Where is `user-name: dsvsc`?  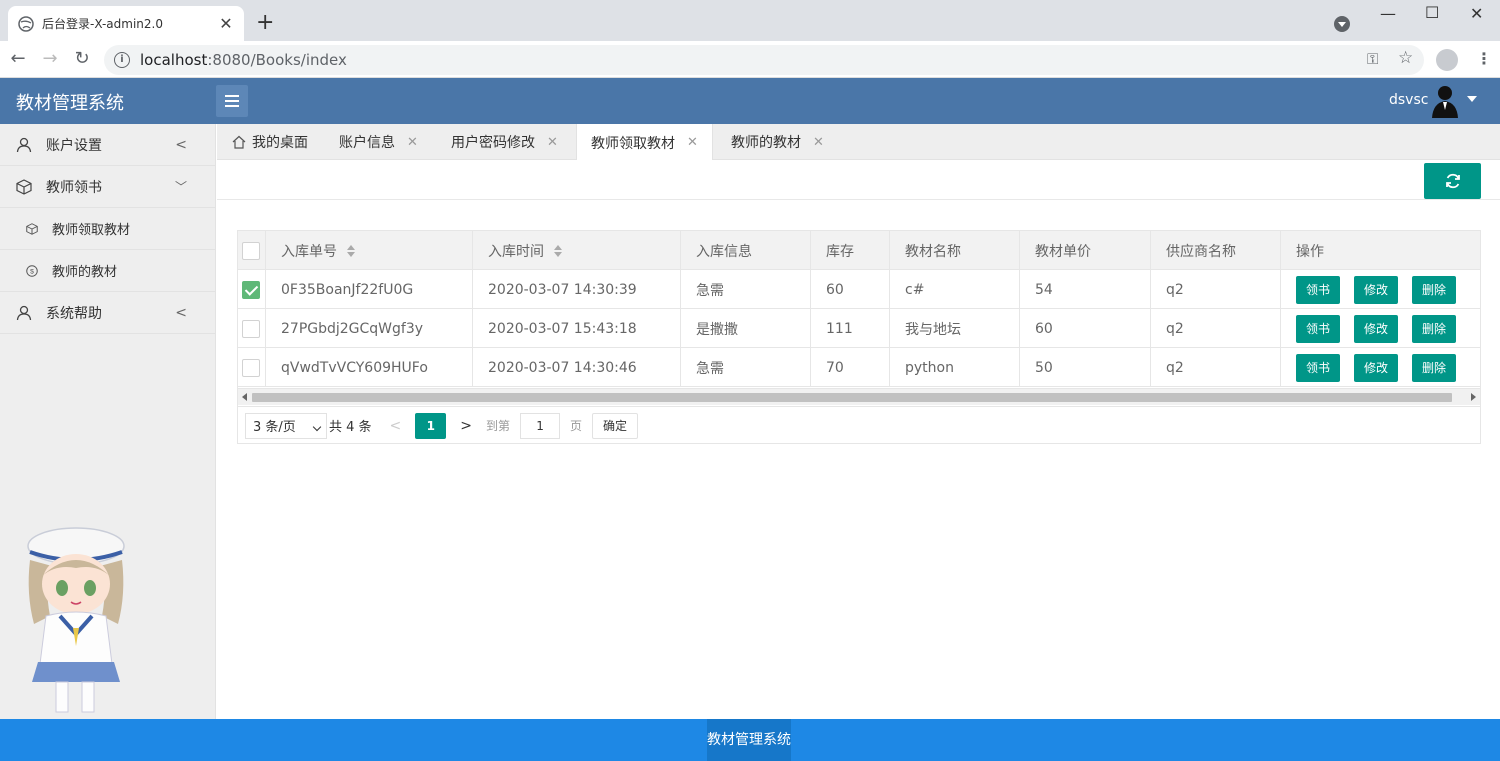 user-name: dsvsc is located at coordinates (1408, 100).